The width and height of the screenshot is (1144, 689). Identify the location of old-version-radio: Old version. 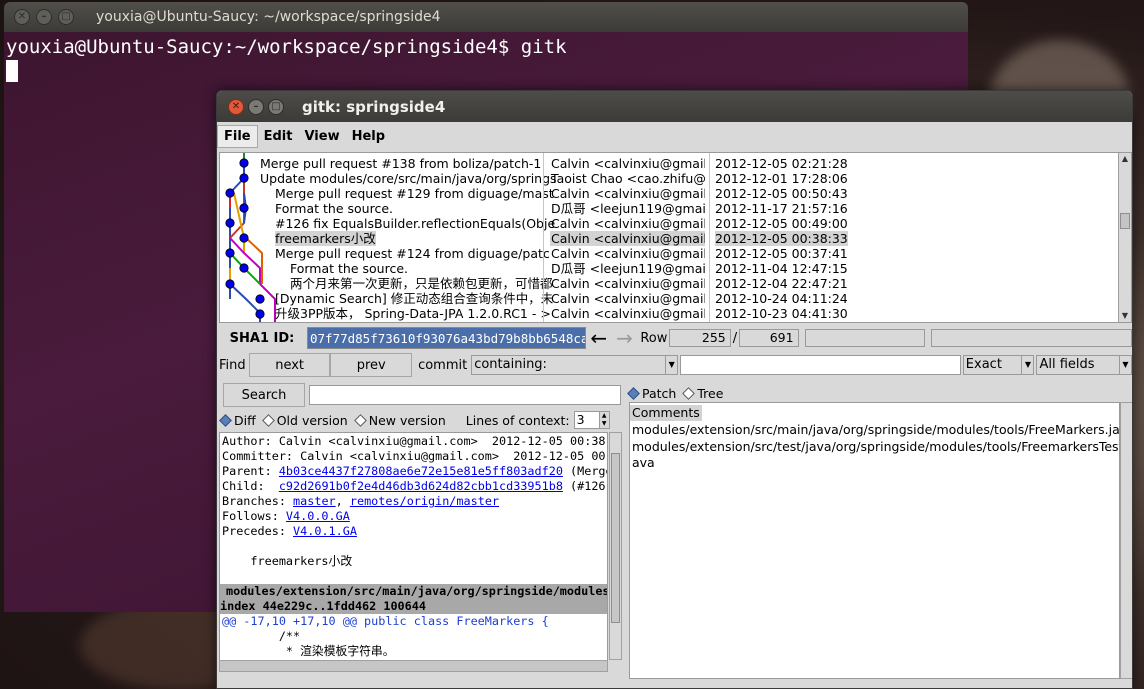
(304, 420).